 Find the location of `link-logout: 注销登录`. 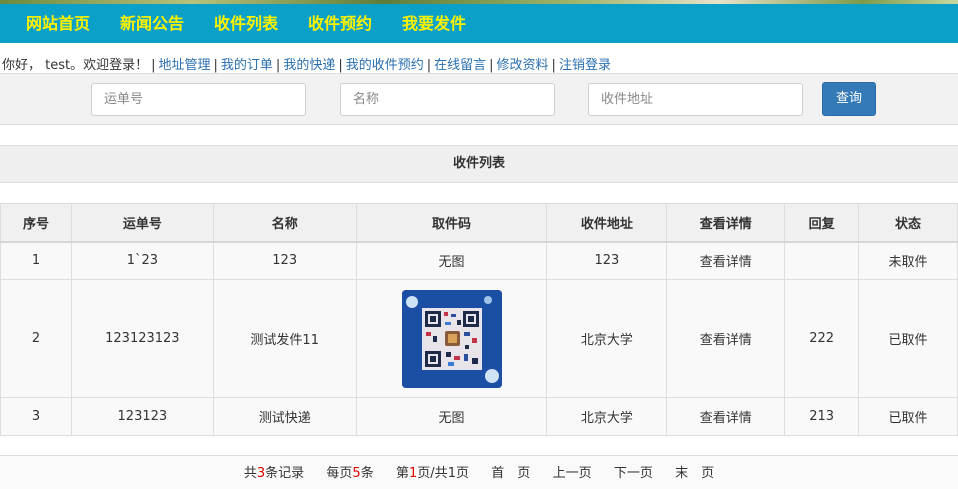

link-logout: 注销登录 is located at coordinates (585, 65).